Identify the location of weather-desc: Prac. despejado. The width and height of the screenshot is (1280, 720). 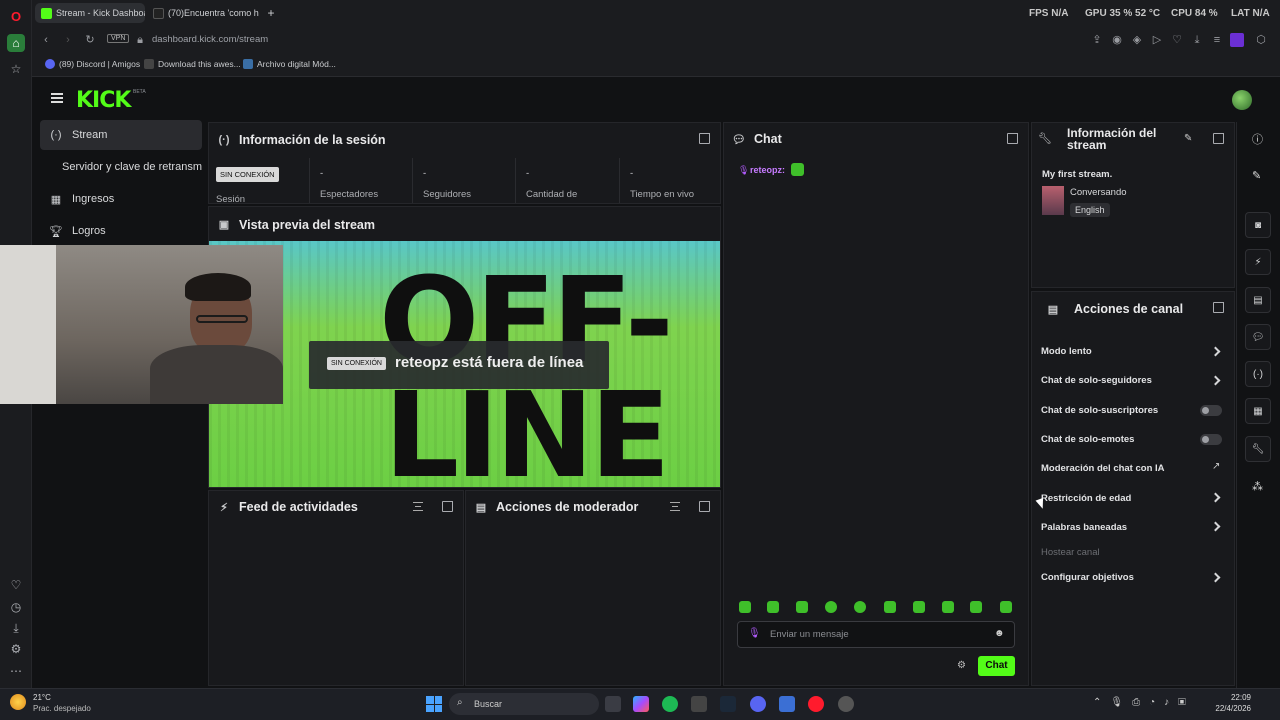
(62, 708).